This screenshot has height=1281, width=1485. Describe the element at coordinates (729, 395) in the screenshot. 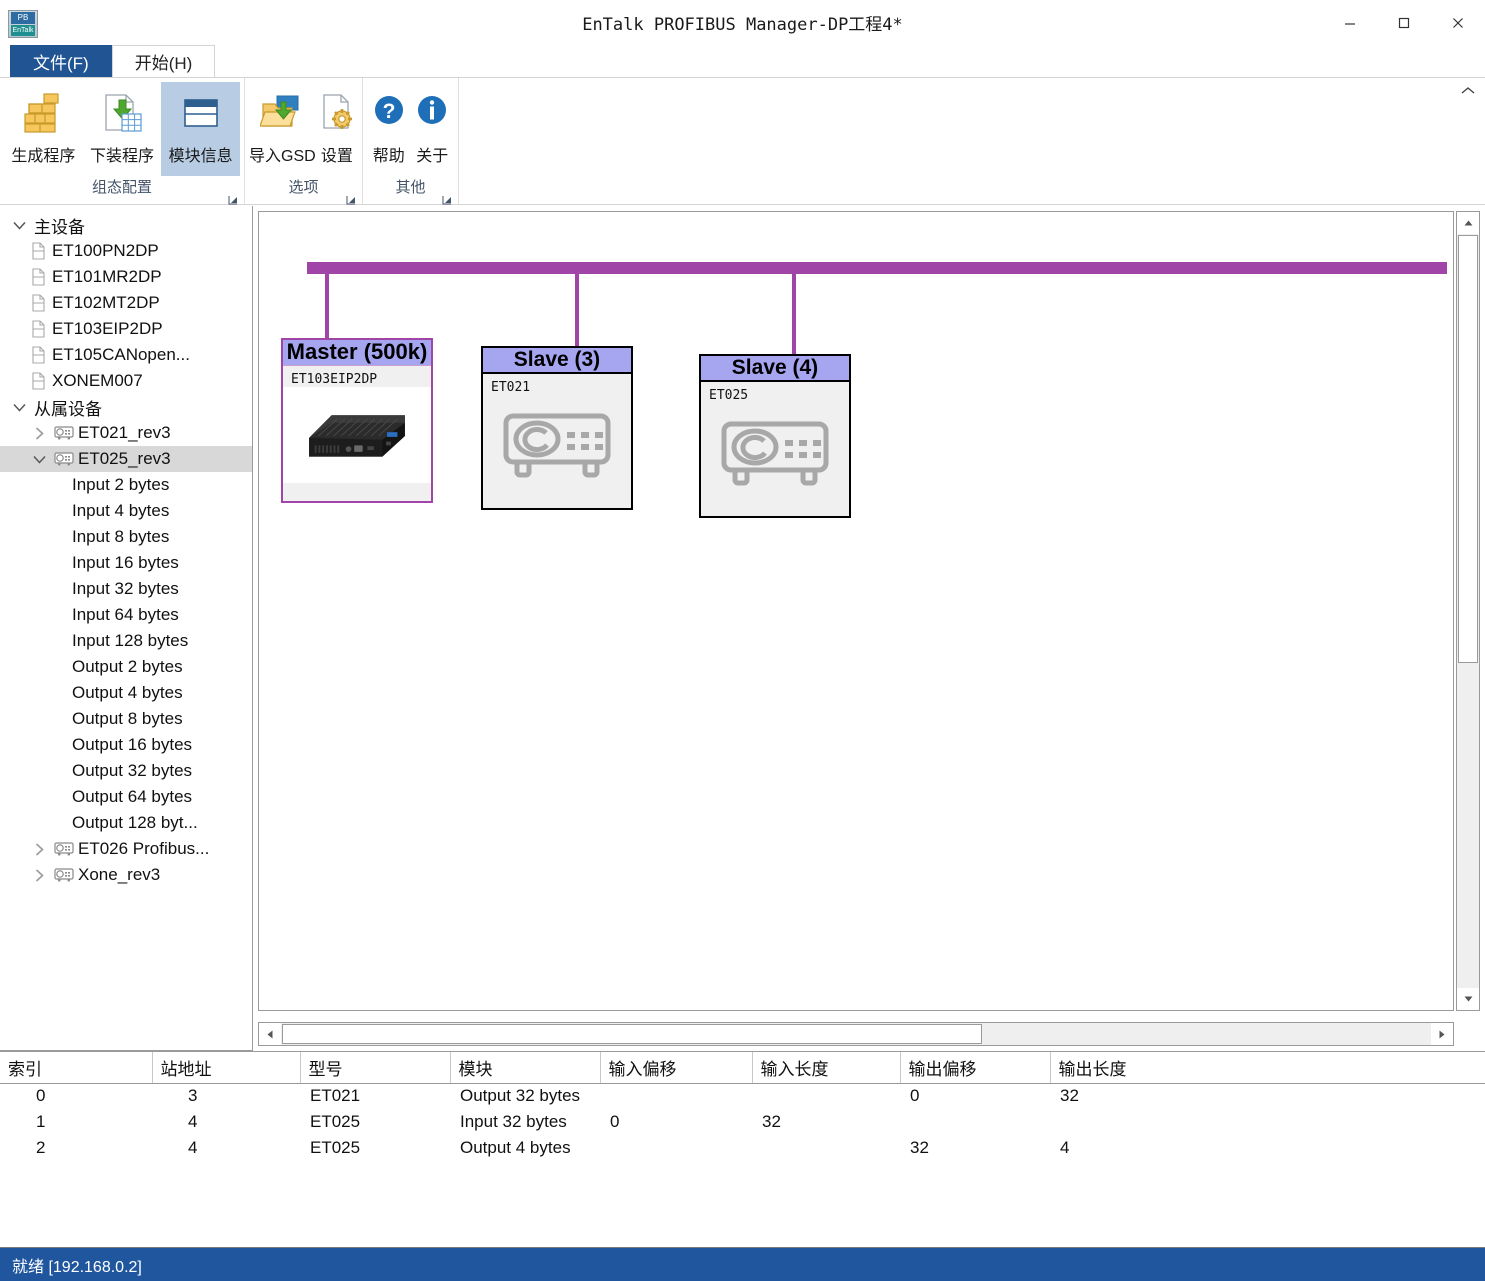

I see `device-node-model: ET025` at that location.